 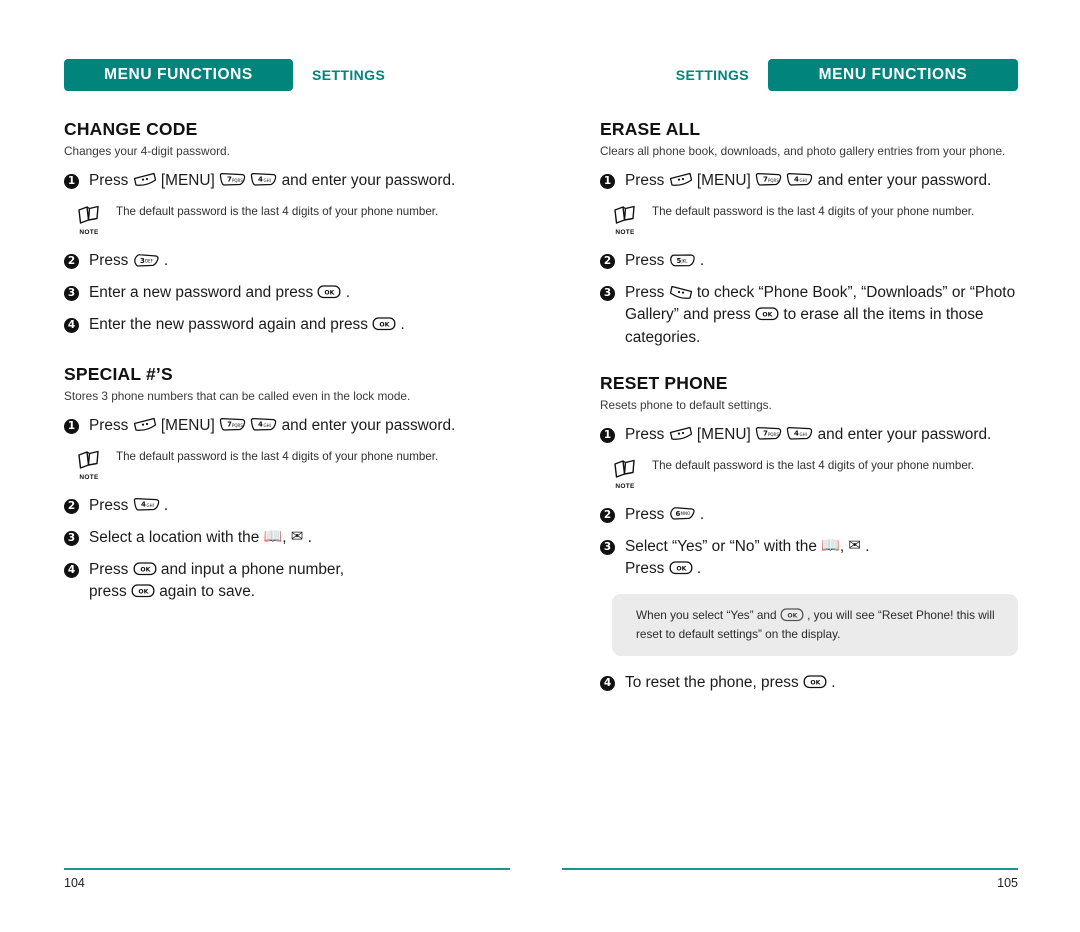 What do you see at coordinates (200, 538) in the screenshot?
I see `step-text: Select a location with the 📖, ✉ .` at bounding box center [200, 538].